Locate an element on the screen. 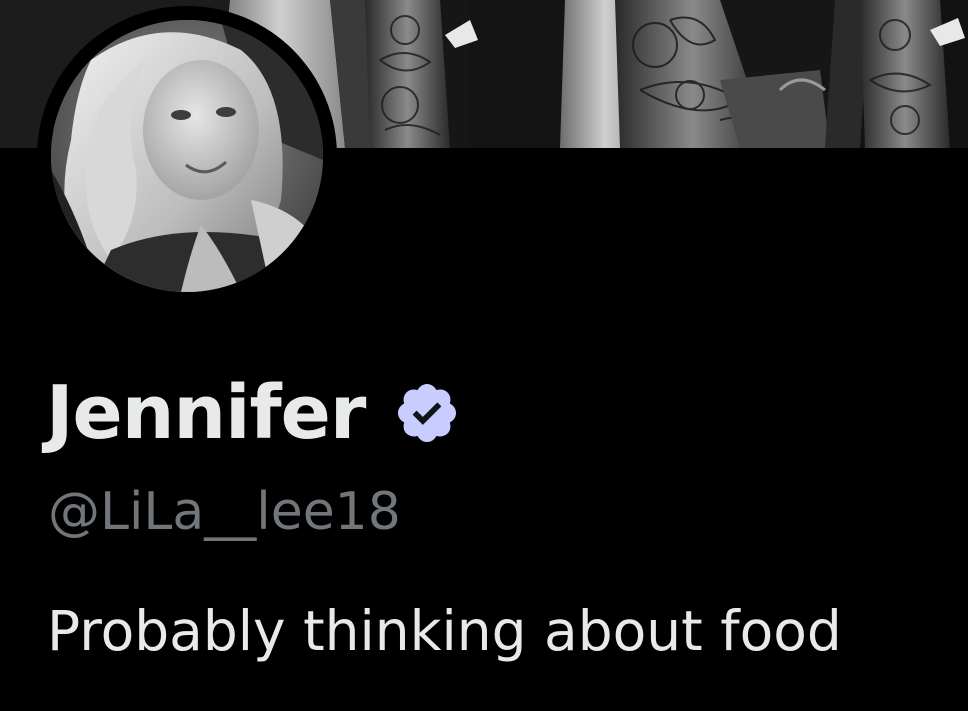  profile-photo-image is located at coordinates (187, 156).